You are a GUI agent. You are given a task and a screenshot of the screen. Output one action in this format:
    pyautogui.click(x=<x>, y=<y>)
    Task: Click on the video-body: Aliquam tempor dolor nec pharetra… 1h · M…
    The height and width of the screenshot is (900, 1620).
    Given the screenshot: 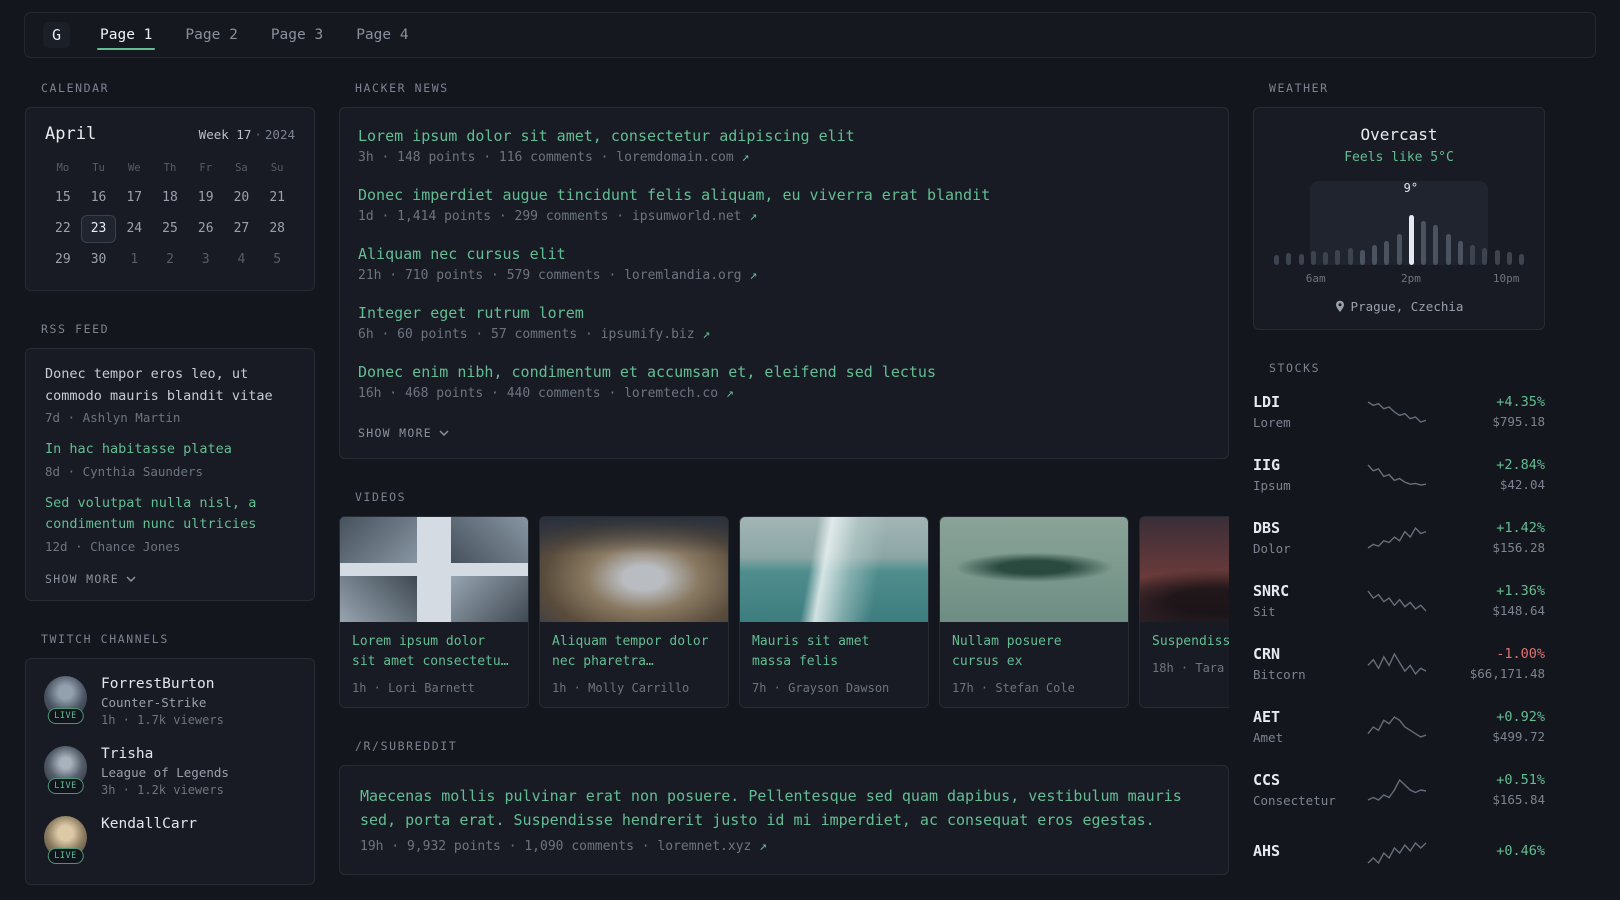 What is the action you would take?
    pyautogui.click(x=634, y=664)
    